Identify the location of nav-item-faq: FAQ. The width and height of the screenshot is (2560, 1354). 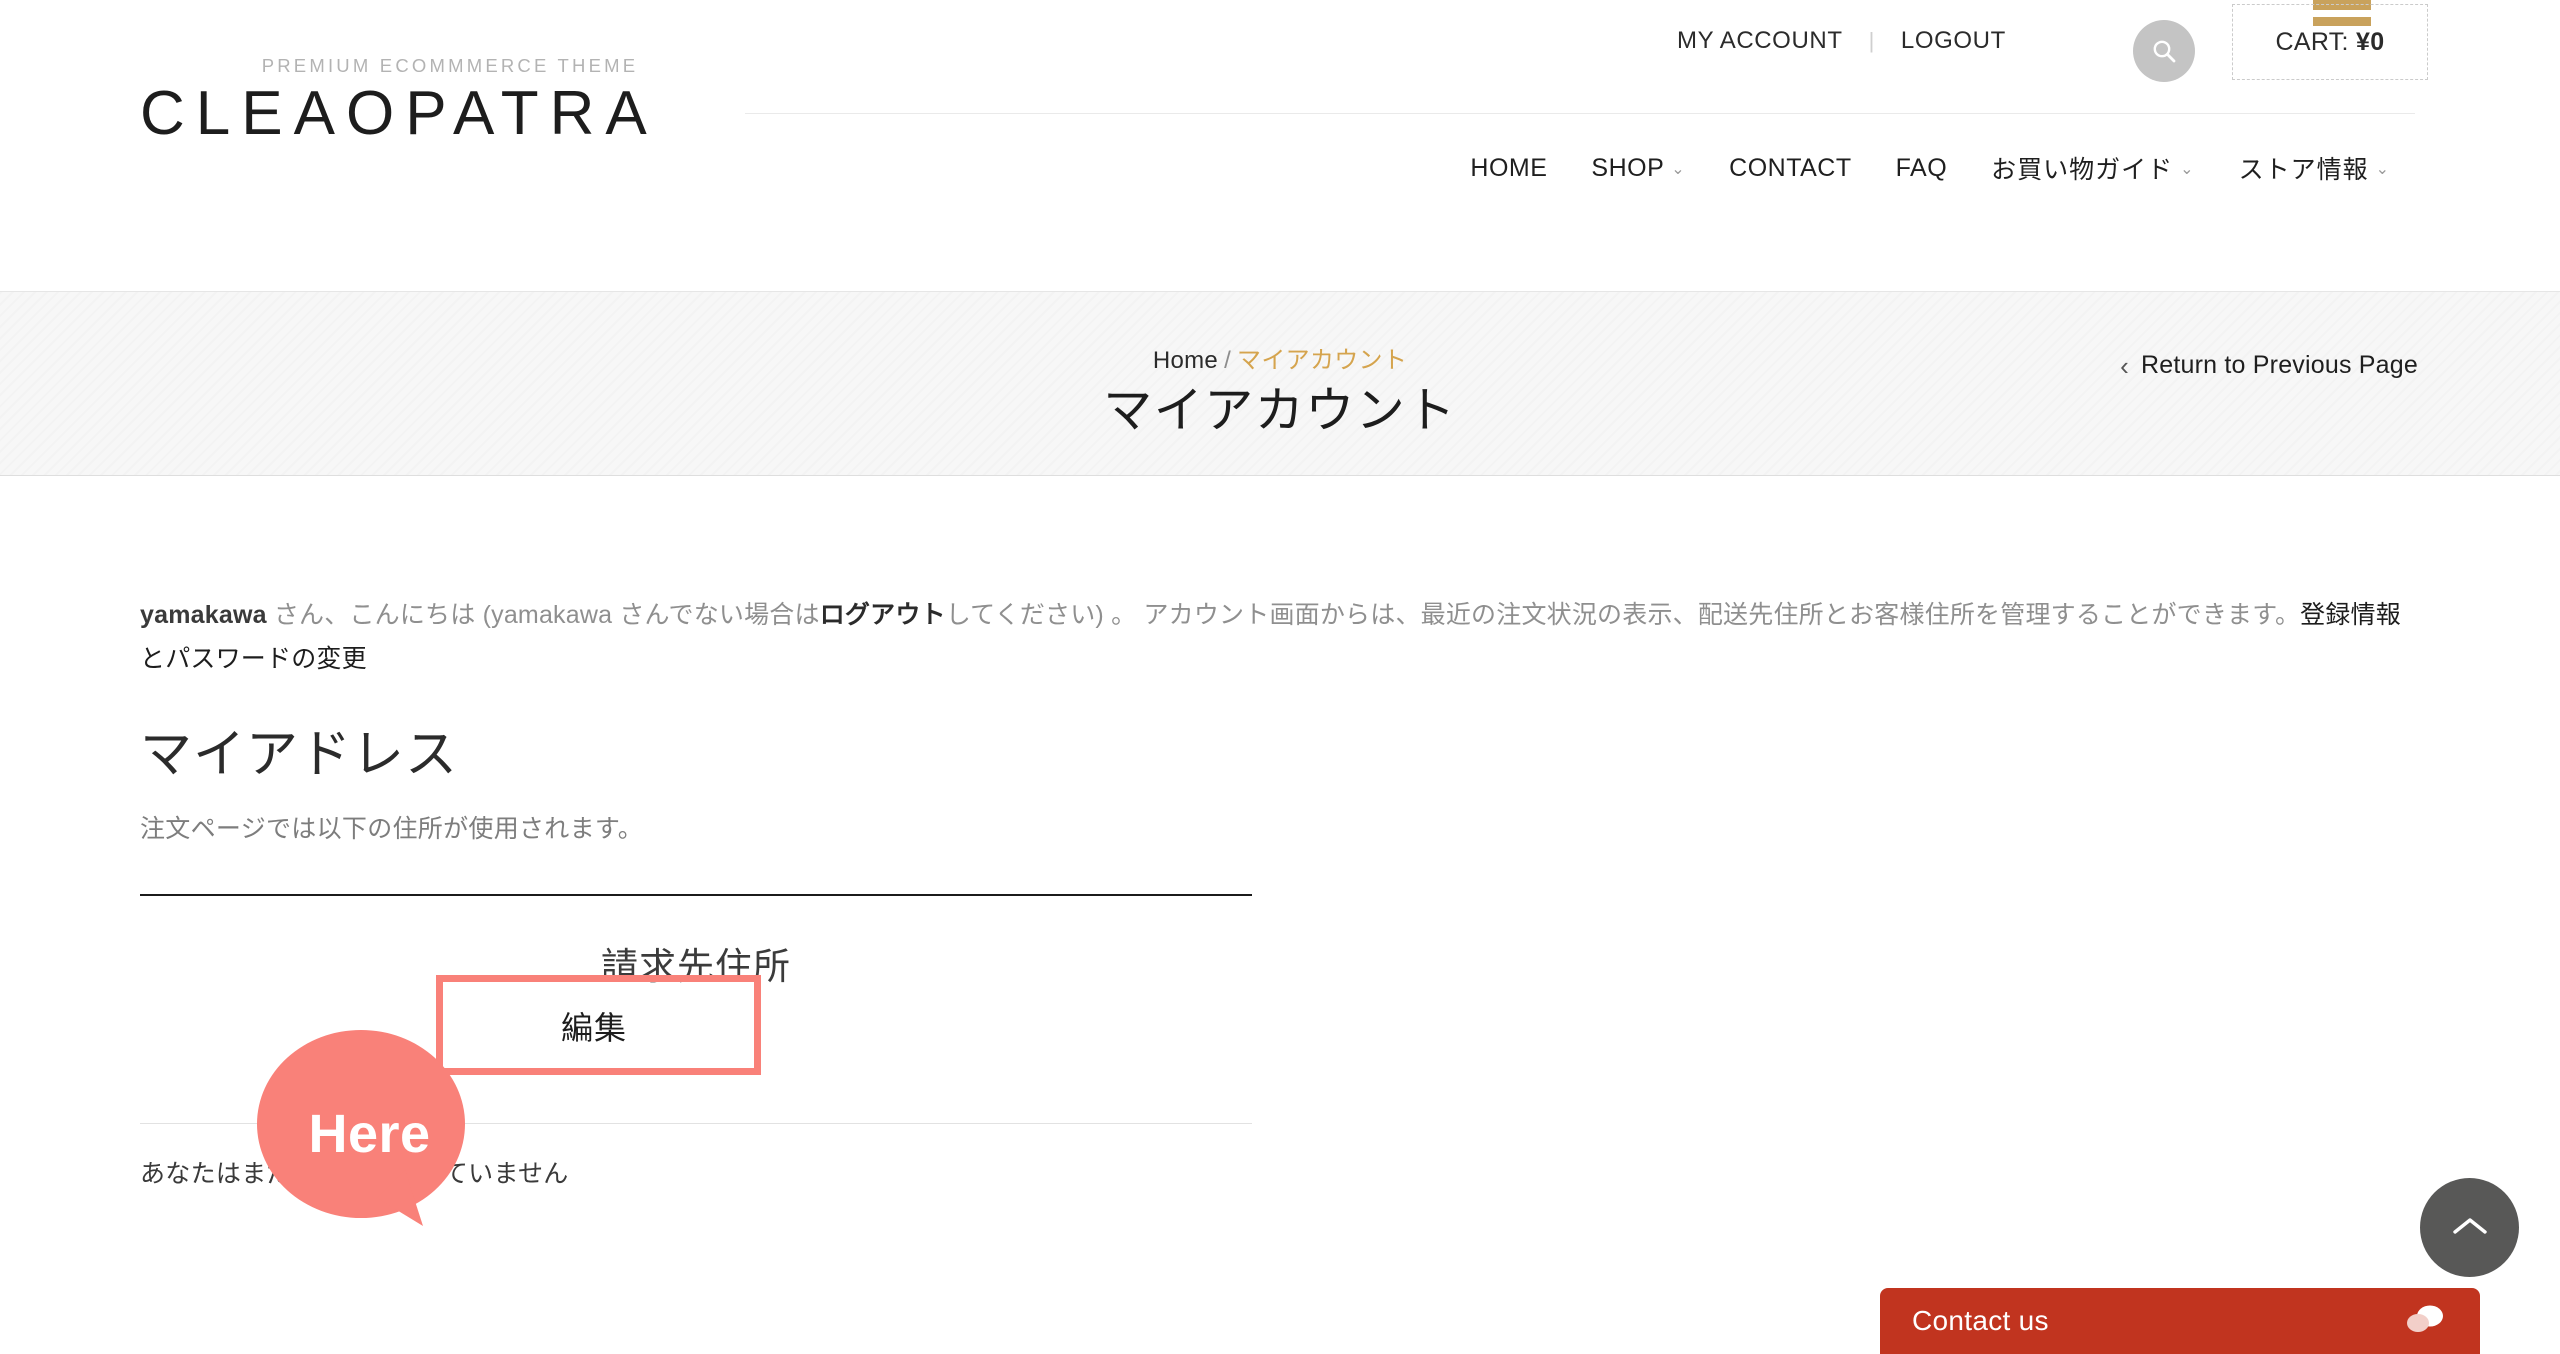
(1922, 168).